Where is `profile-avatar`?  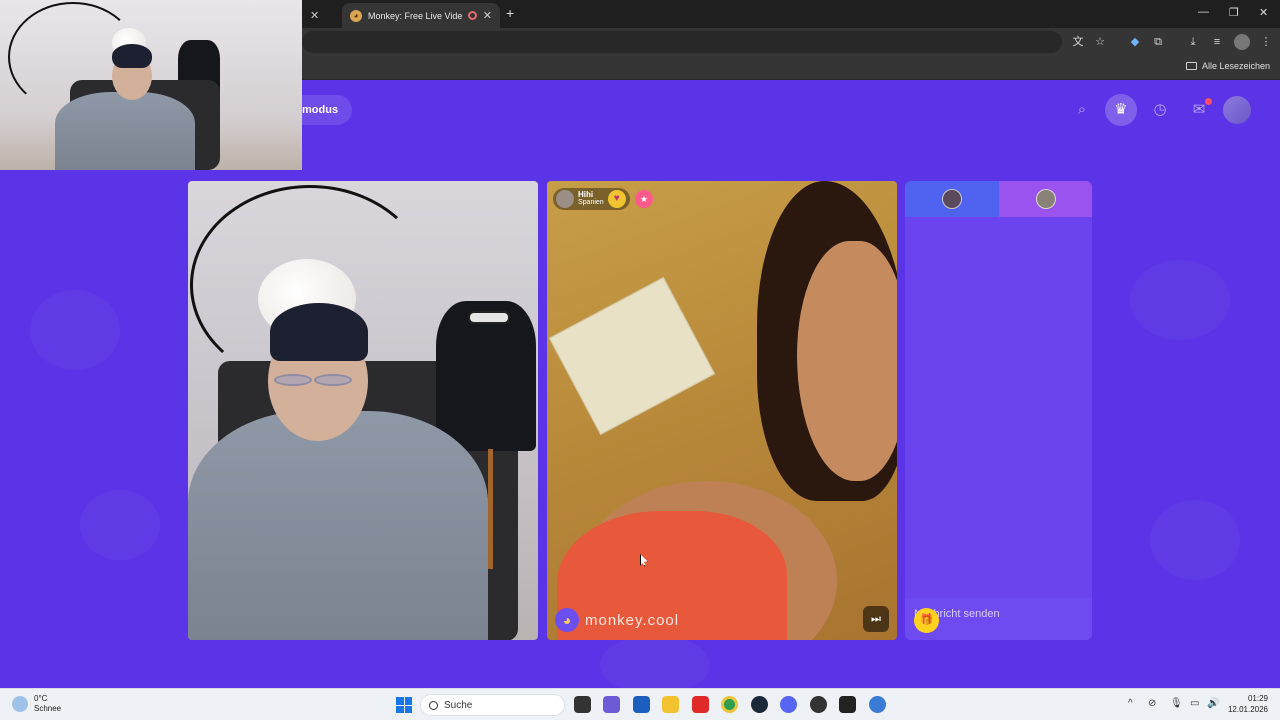 profile-avatar is located at coordinates (1237, 110).